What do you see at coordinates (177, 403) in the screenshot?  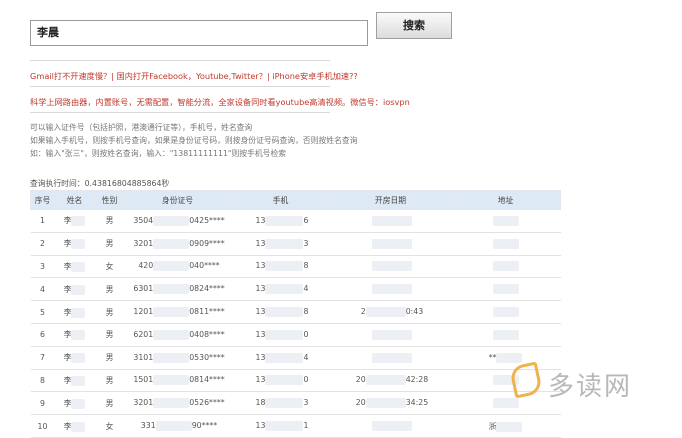 I see `cell-id: 3201 0526****` at bounding box center [177, 403].